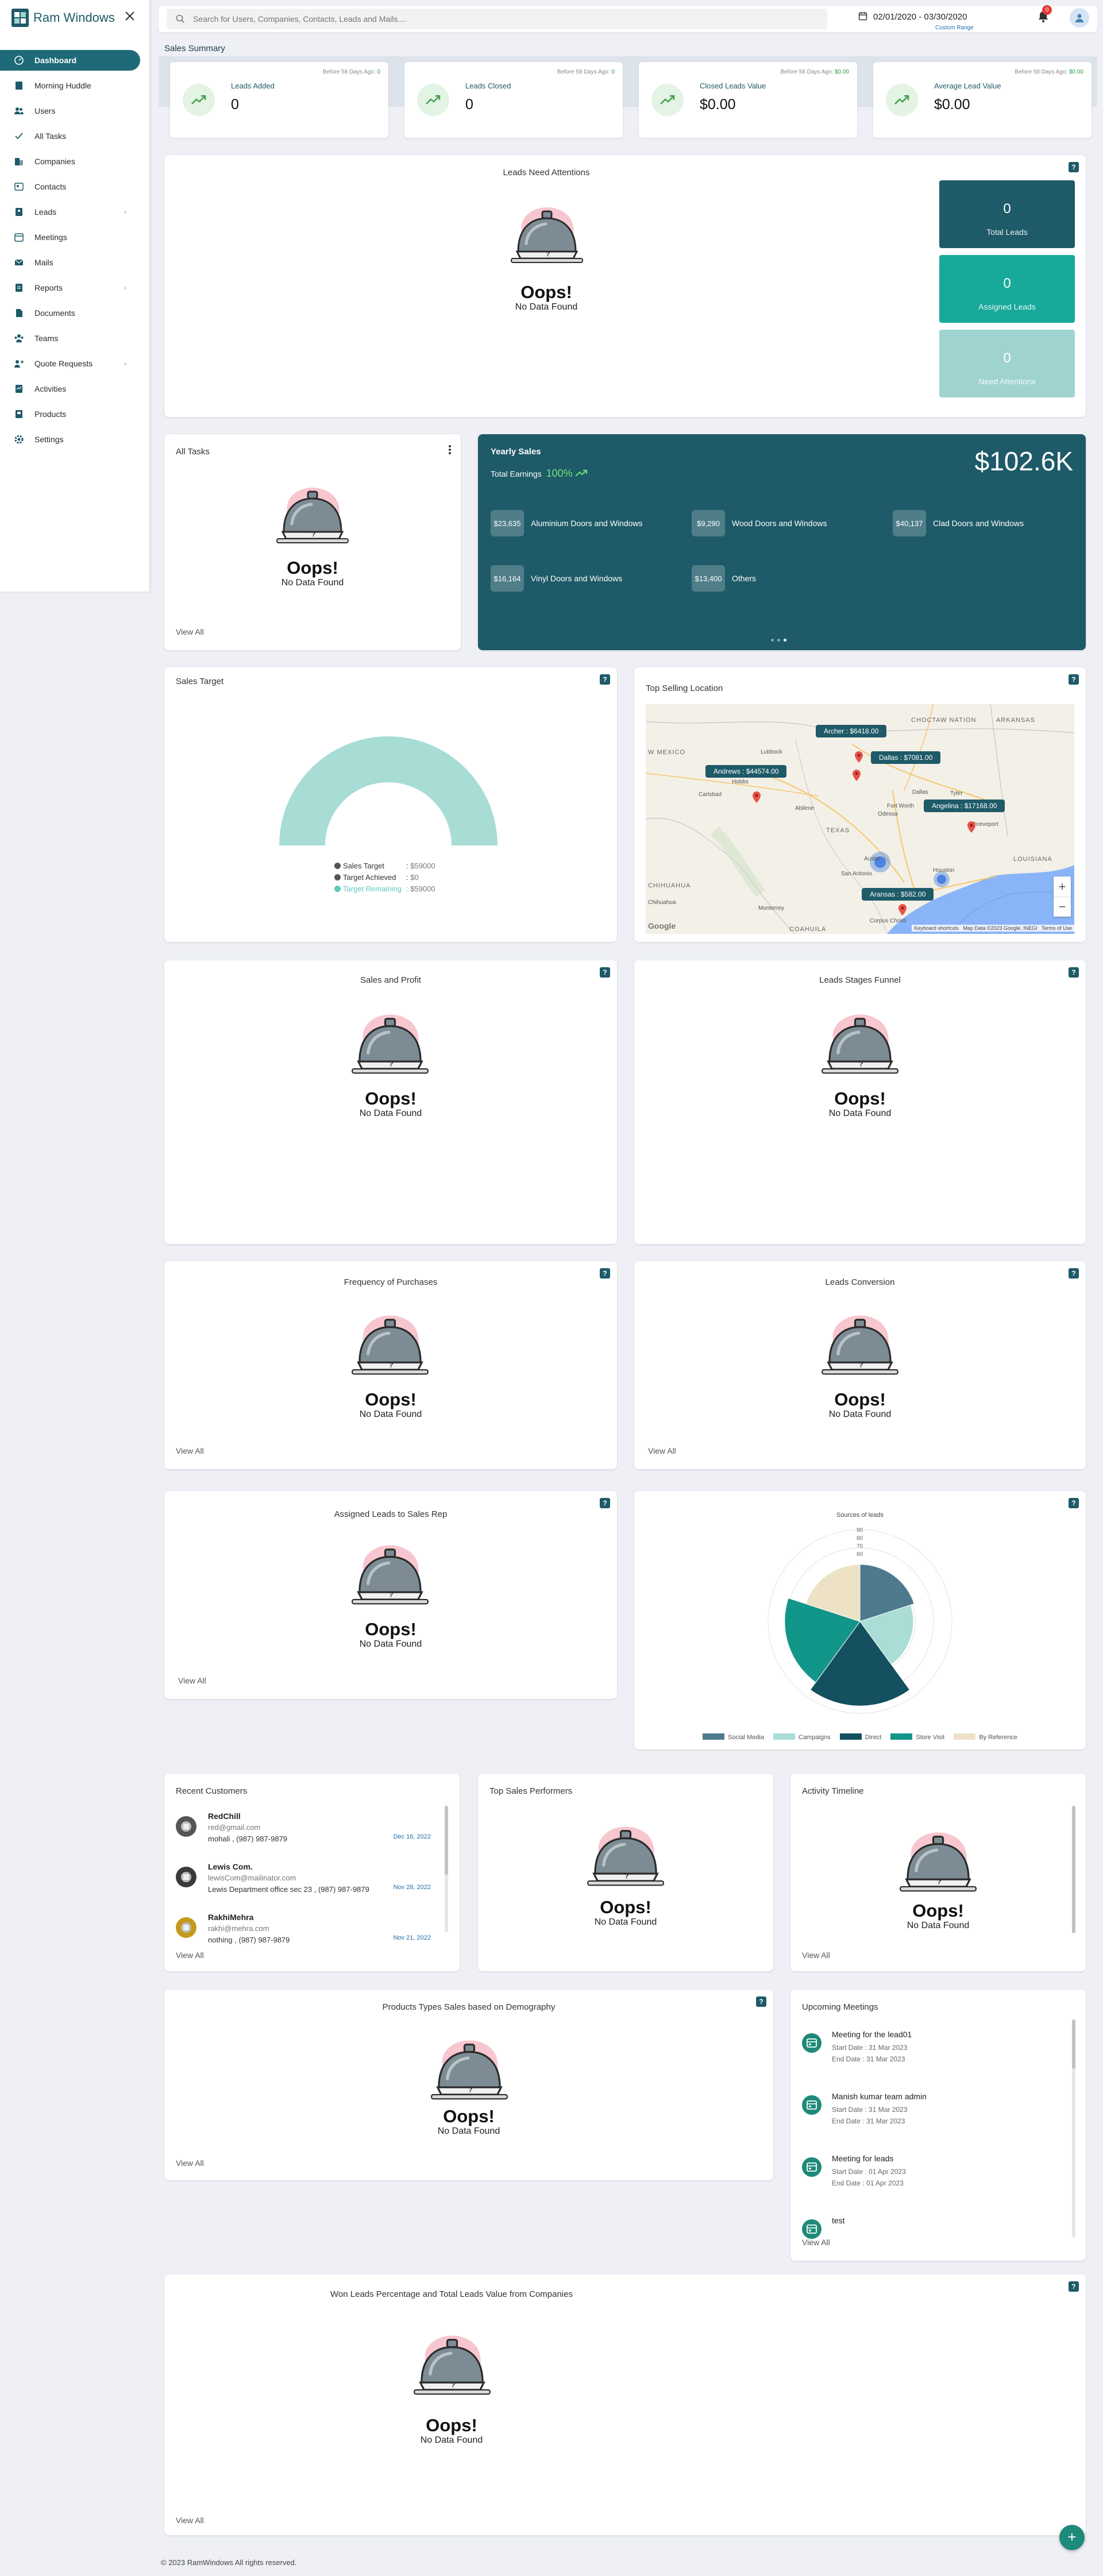  I want to click on more-menu-button, so click(450, 450).